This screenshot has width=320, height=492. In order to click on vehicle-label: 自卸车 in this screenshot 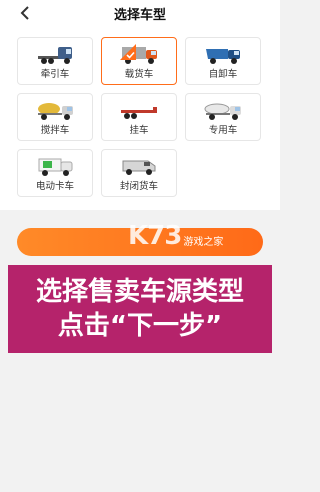, I will do `click(223, 74)`.